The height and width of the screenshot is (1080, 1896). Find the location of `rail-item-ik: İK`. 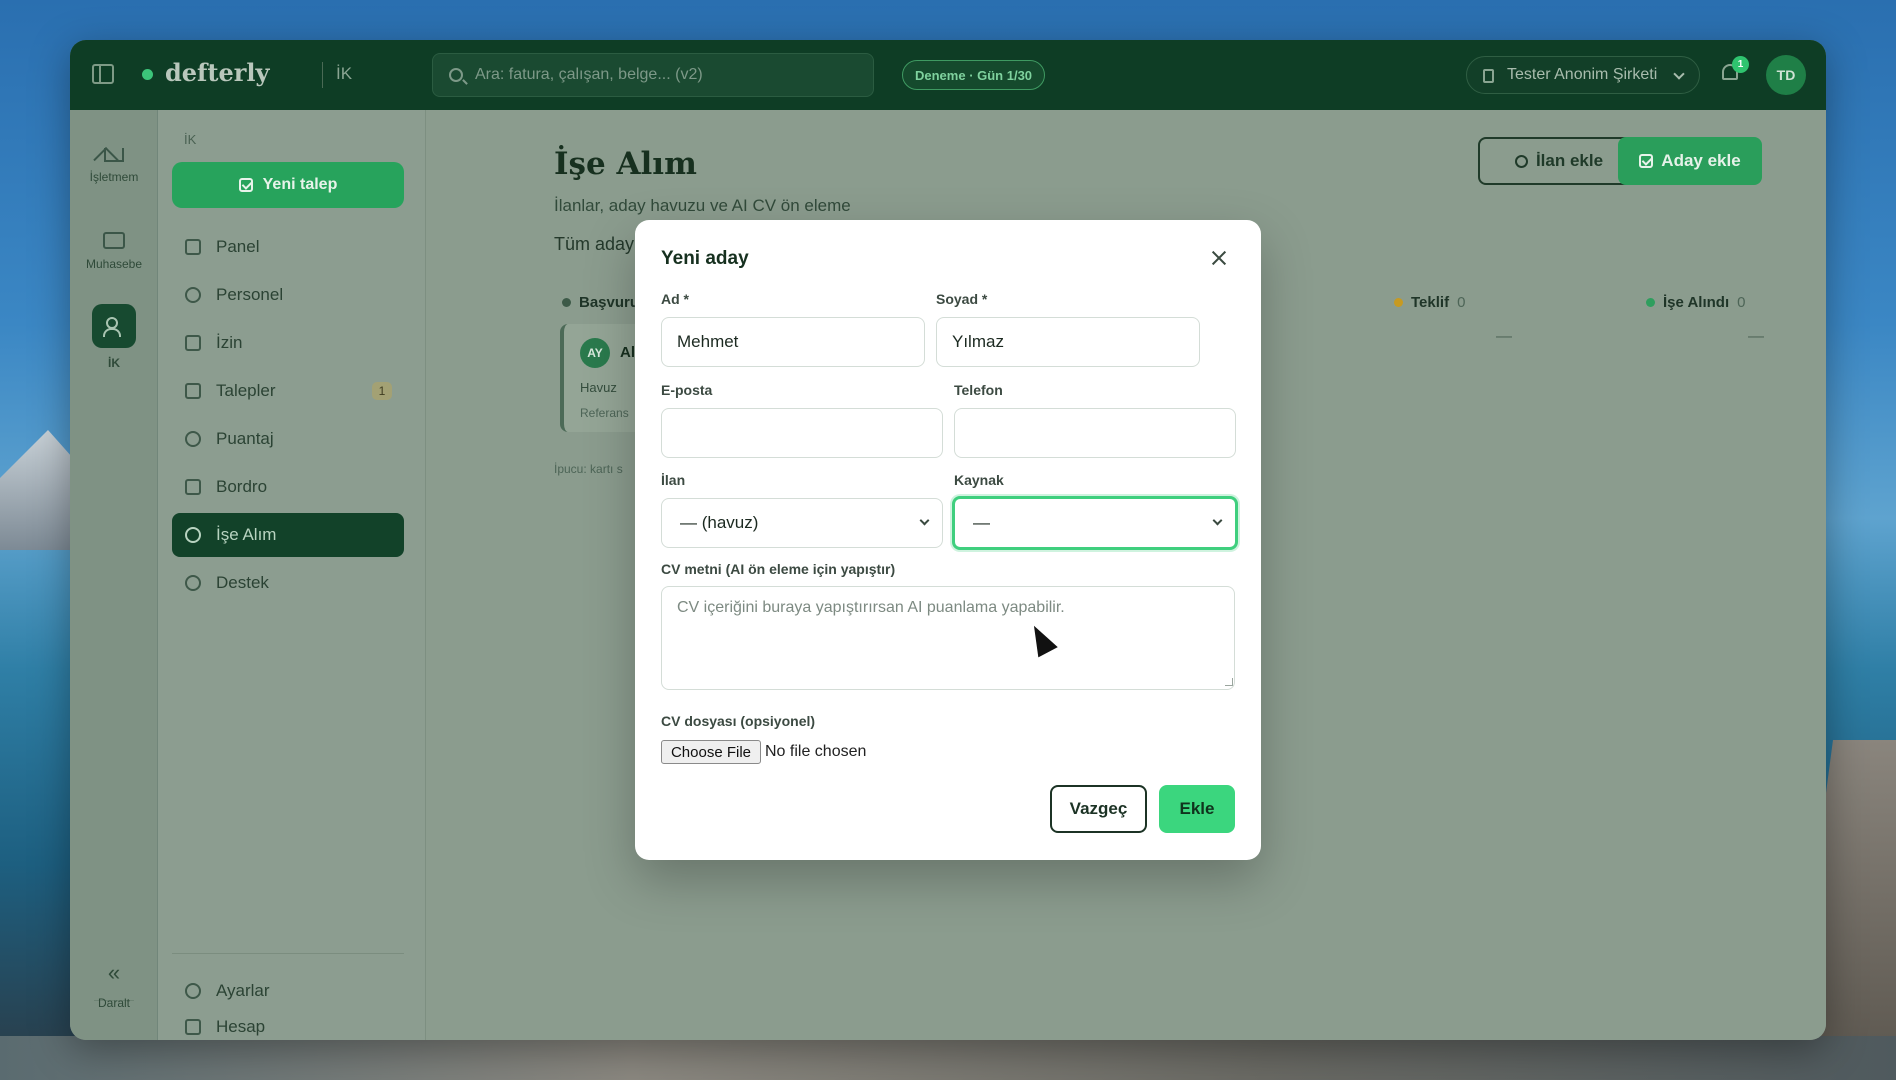

rail-item-ik: İK is located at coordinates (114, 337).